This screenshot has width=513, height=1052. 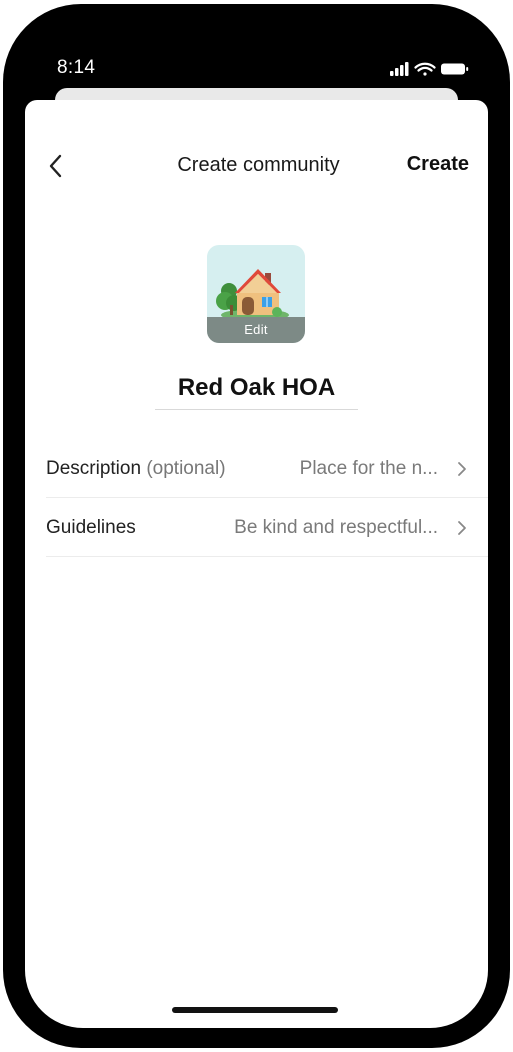 I want to click on chevron-left-icon, so click(x=55, y=166).